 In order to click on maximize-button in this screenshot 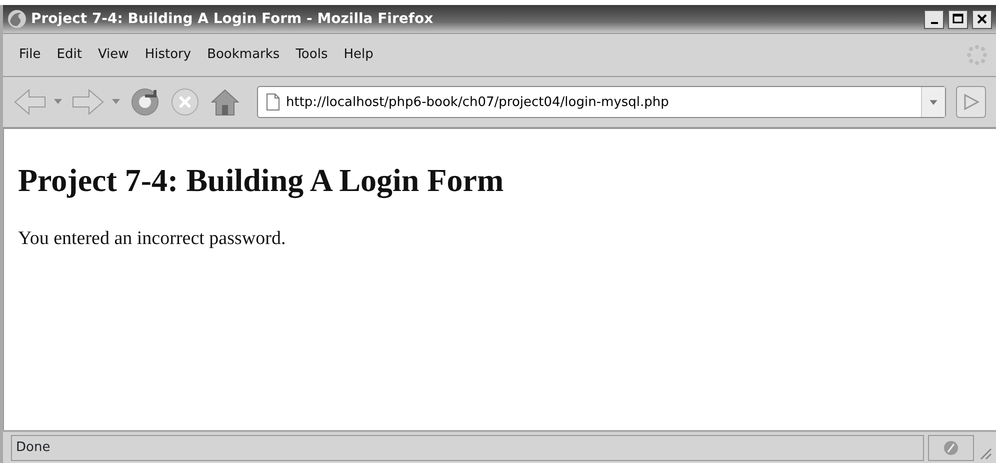, I will do `click(958, 19)`.